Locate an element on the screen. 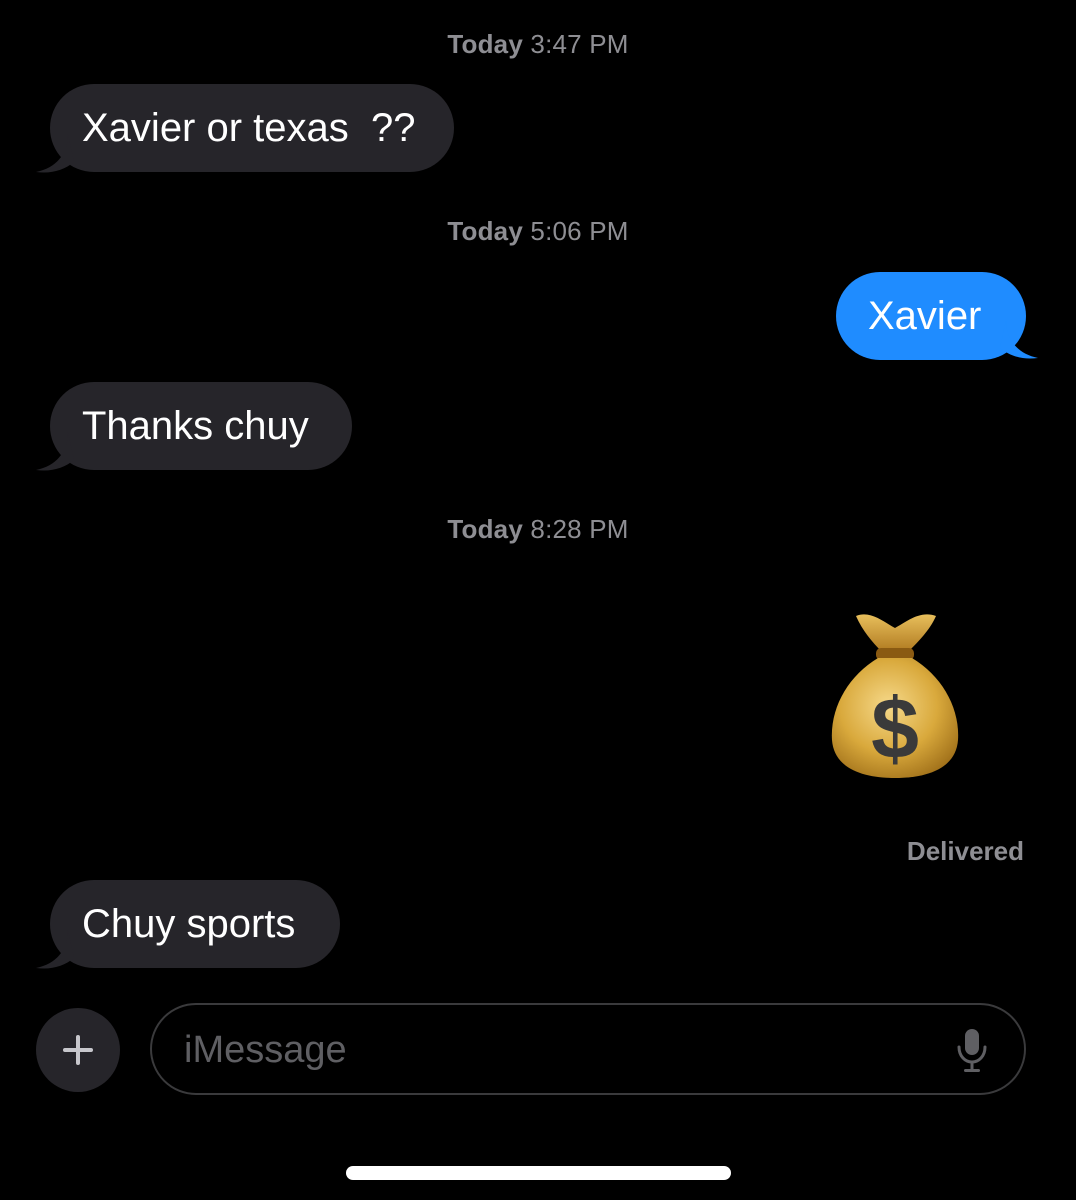  timestamp: Today 5:06 PM is located at coordinates (538, 231).